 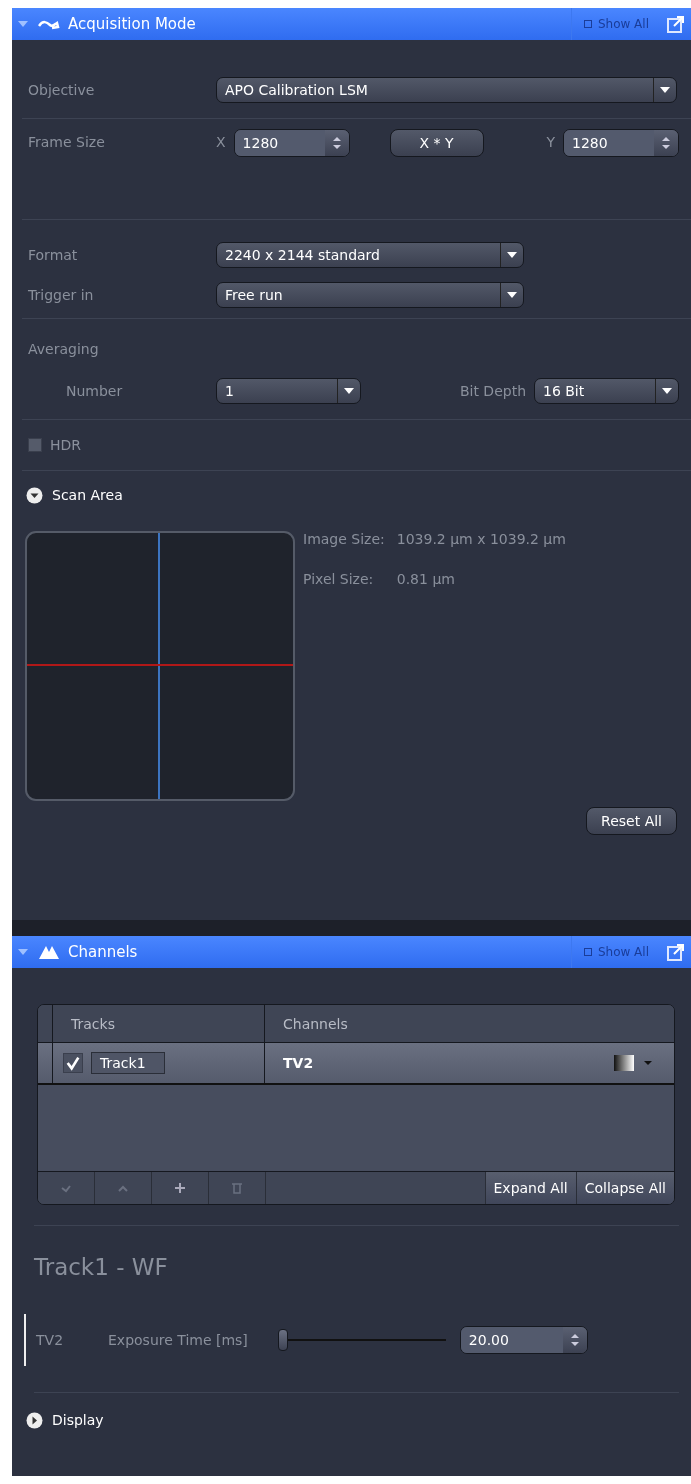 What do you see at coordinates (361, 1340) in the screenshot?
I see `exposure-slider` at bounding box center [361, 1340].